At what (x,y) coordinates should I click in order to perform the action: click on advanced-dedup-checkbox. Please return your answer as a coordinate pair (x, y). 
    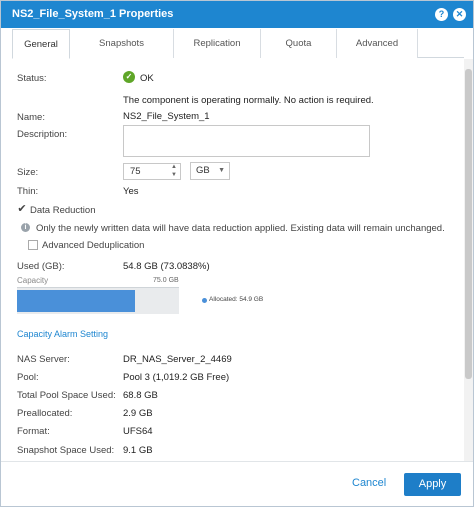
    Looking at the image, I should click on (33, 245).